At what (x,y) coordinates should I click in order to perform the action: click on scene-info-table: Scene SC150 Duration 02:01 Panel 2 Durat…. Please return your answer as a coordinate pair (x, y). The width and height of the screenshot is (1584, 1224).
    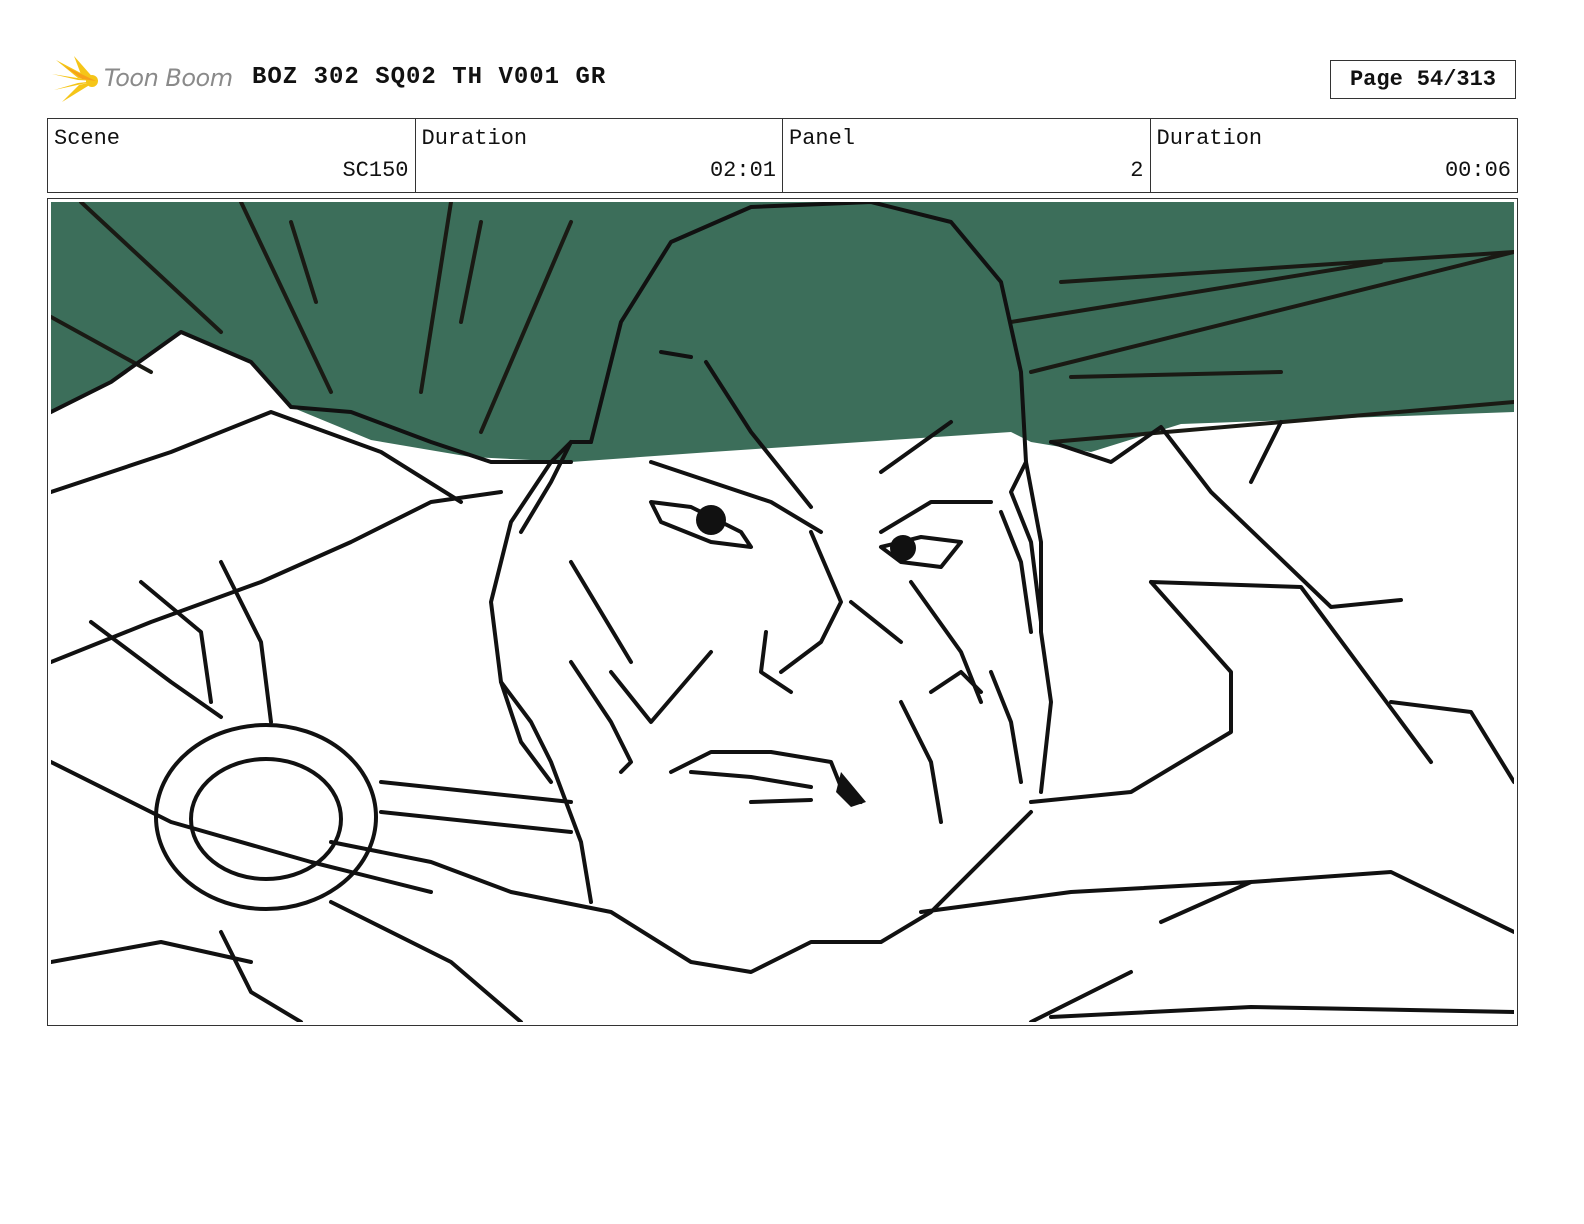
    Looking at the image, I should click on (782, 155).